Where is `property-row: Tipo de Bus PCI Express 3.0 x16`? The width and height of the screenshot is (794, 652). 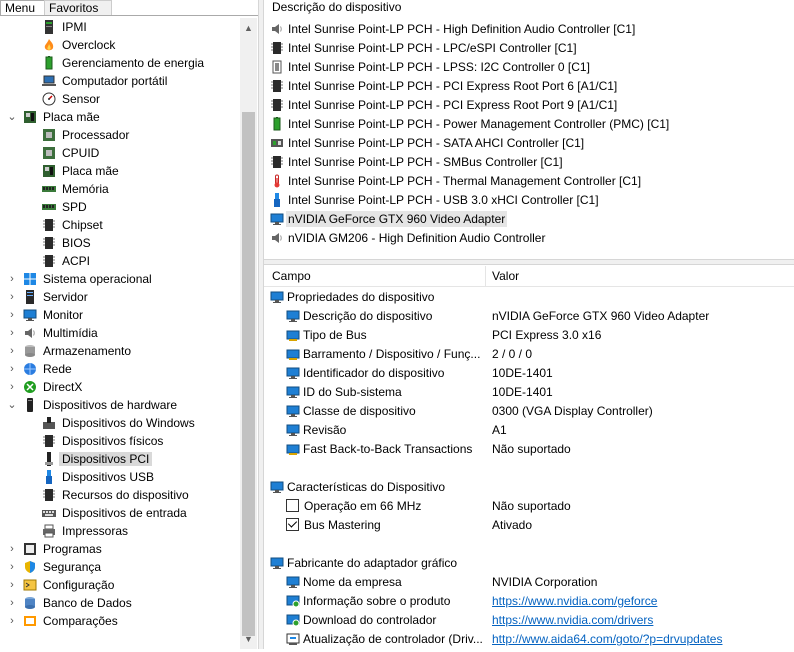
property-row: Tipo de Bus PCI Express 3.0 x16 is located at coordinates (529, 335).